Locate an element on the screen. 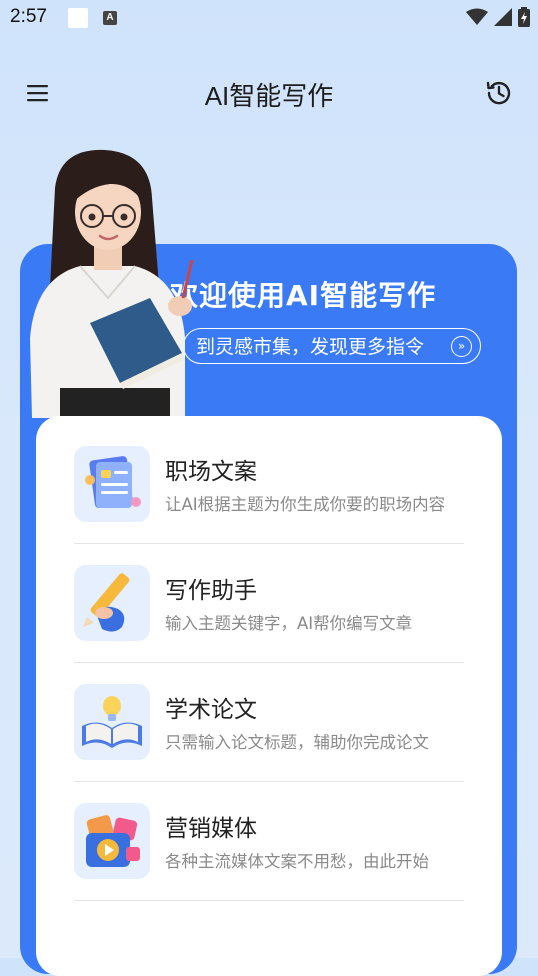 This screenshot has height=976, width=538. feature-item-academic-paper: 学术论文 只需输入论文标题，辅助你完成论文 is located at coordinates (269, 713).